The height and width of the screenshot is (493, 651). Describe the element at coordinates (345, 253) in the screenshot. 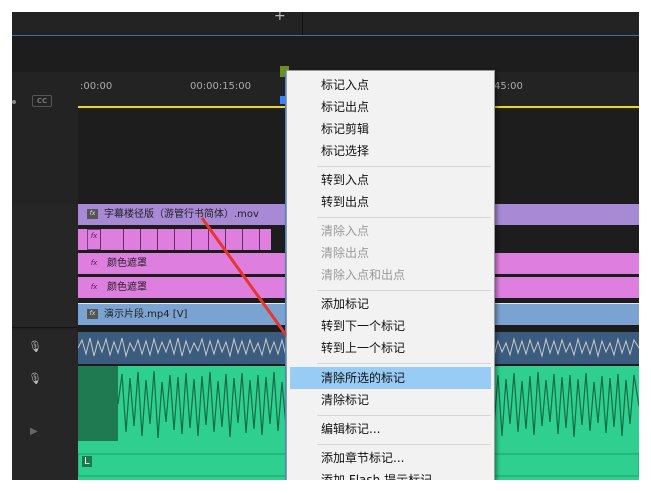

I see `menu-item-clear-out: 清除出点` at that location.